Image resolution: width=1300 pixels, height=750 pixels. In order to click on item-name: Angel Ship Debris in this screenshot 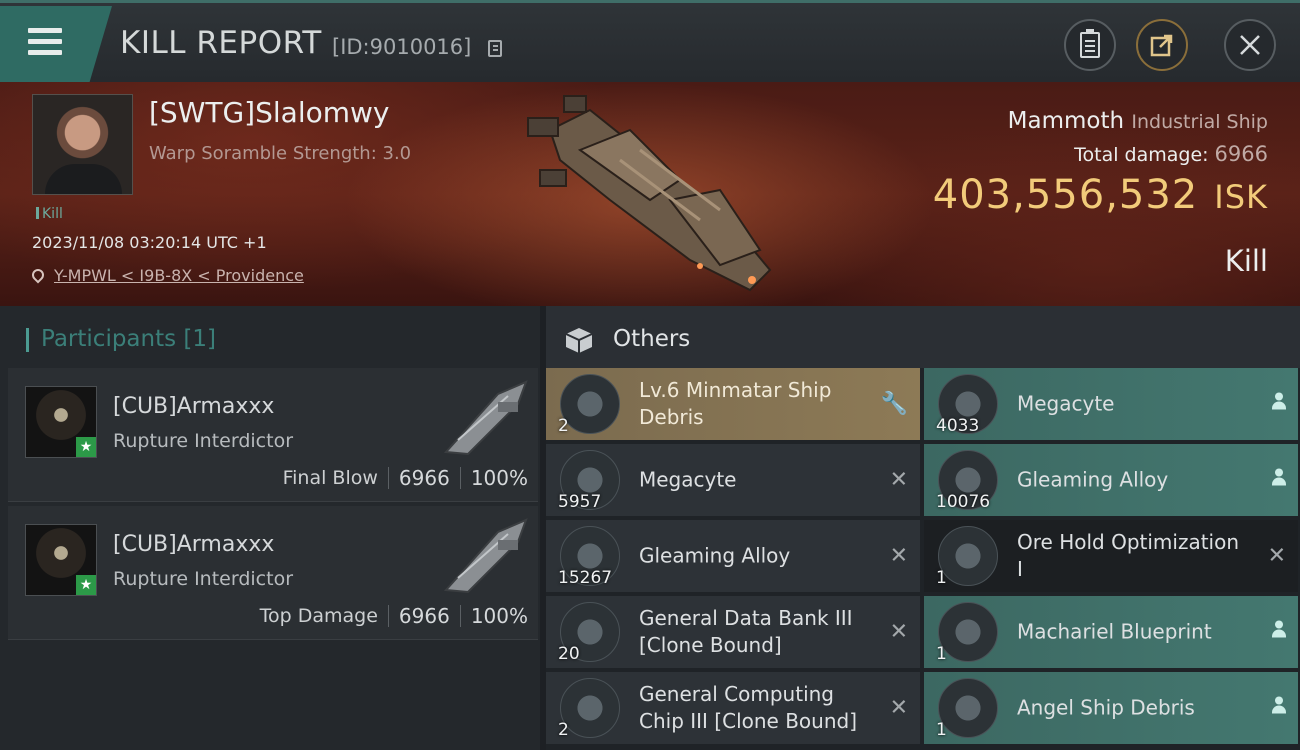, I will do `click(1129, 708)`.